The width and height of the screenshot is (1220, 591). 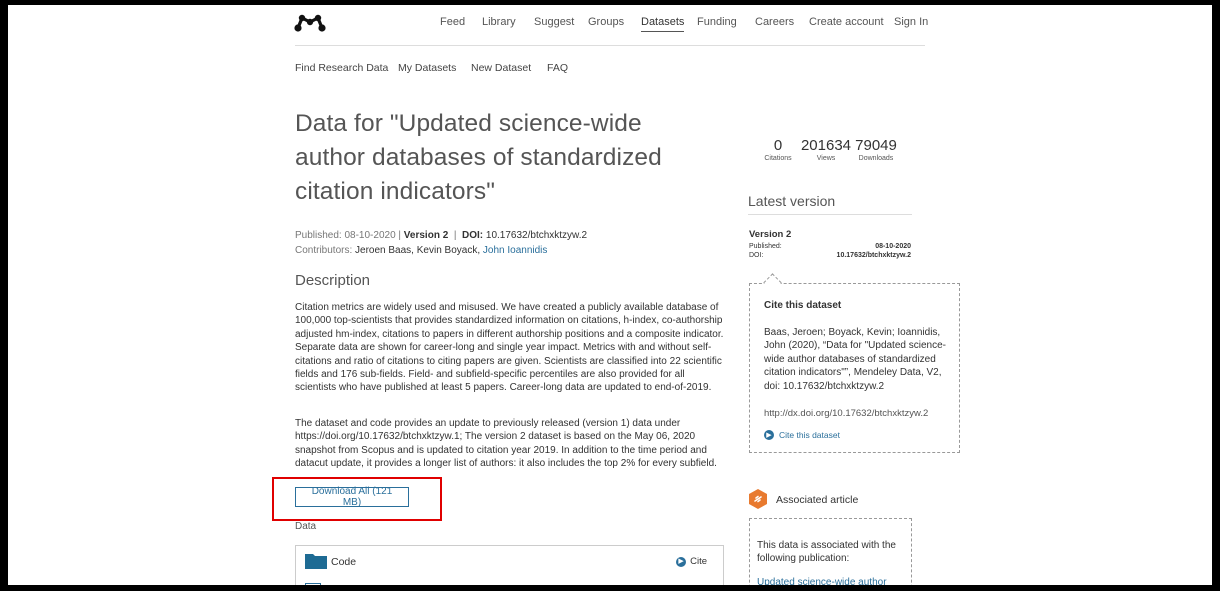 What do you see at coordinates (792, 201) in the screenshot?
I see `latest-version-heading: Latest version` at bounding box center [792, 201].